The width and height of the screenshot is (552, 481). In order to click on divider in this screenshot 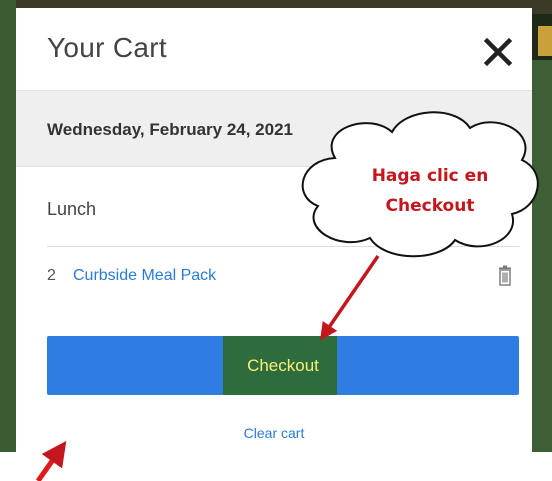, I will do `click(283, 246)`.